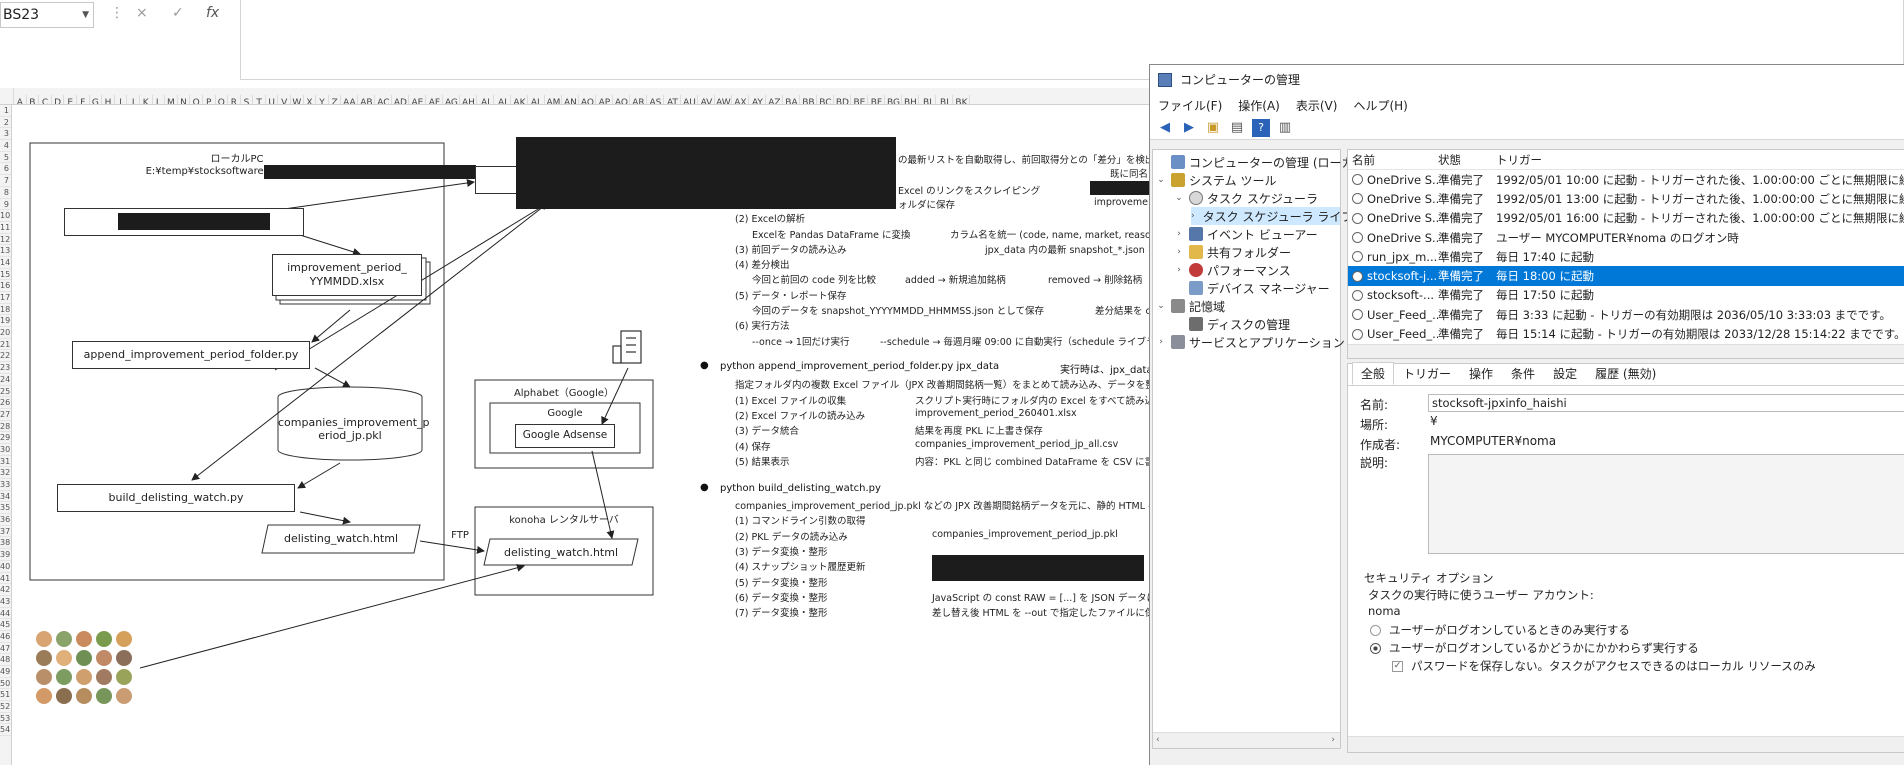 This screenshot has width=1904, height=765. I want to click on tree-item-performance: › パフォーマンス, so click(1232, 270).